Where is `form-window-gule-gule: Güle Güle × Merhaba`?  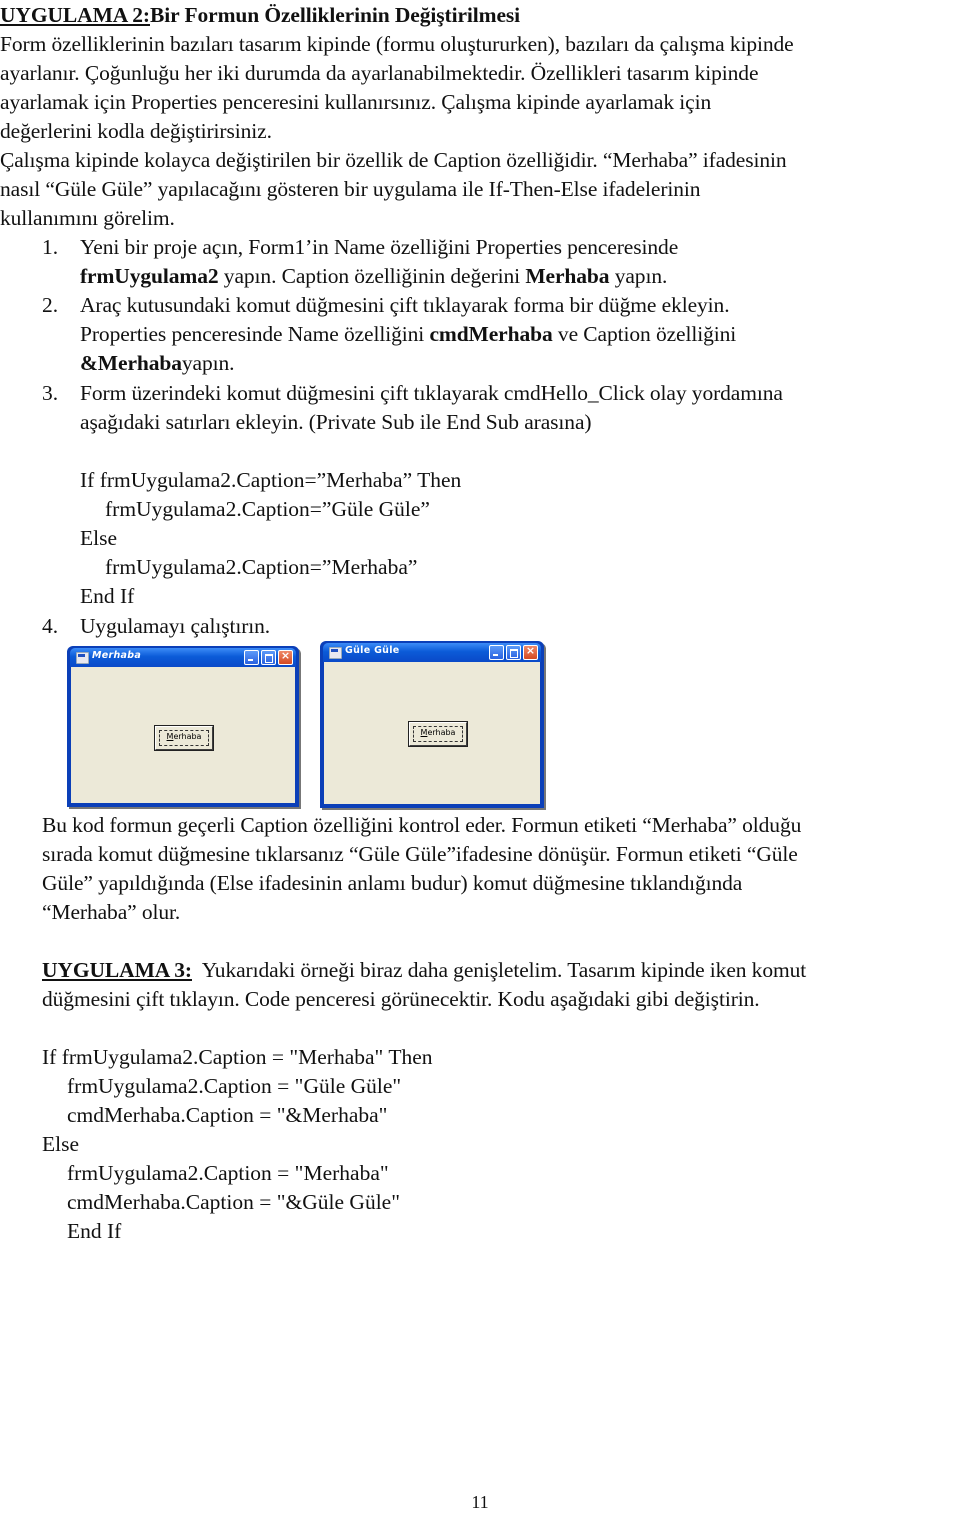
form-window-gule-gule: Güle Güle × Merhaba is located at coordinates (432, 724).